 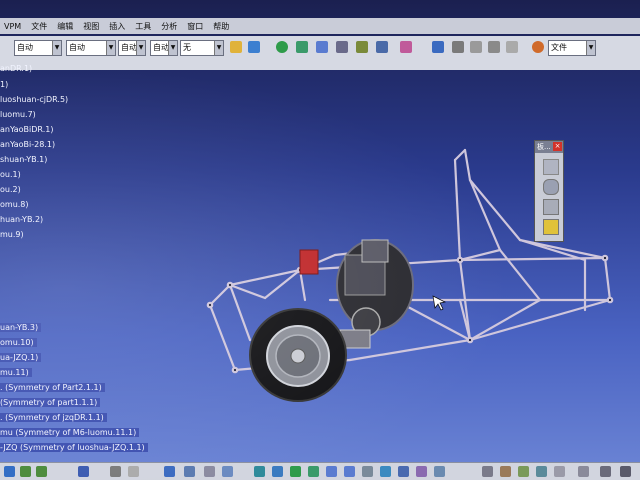 I want to click on select-icon, so click(x=9, y=471).